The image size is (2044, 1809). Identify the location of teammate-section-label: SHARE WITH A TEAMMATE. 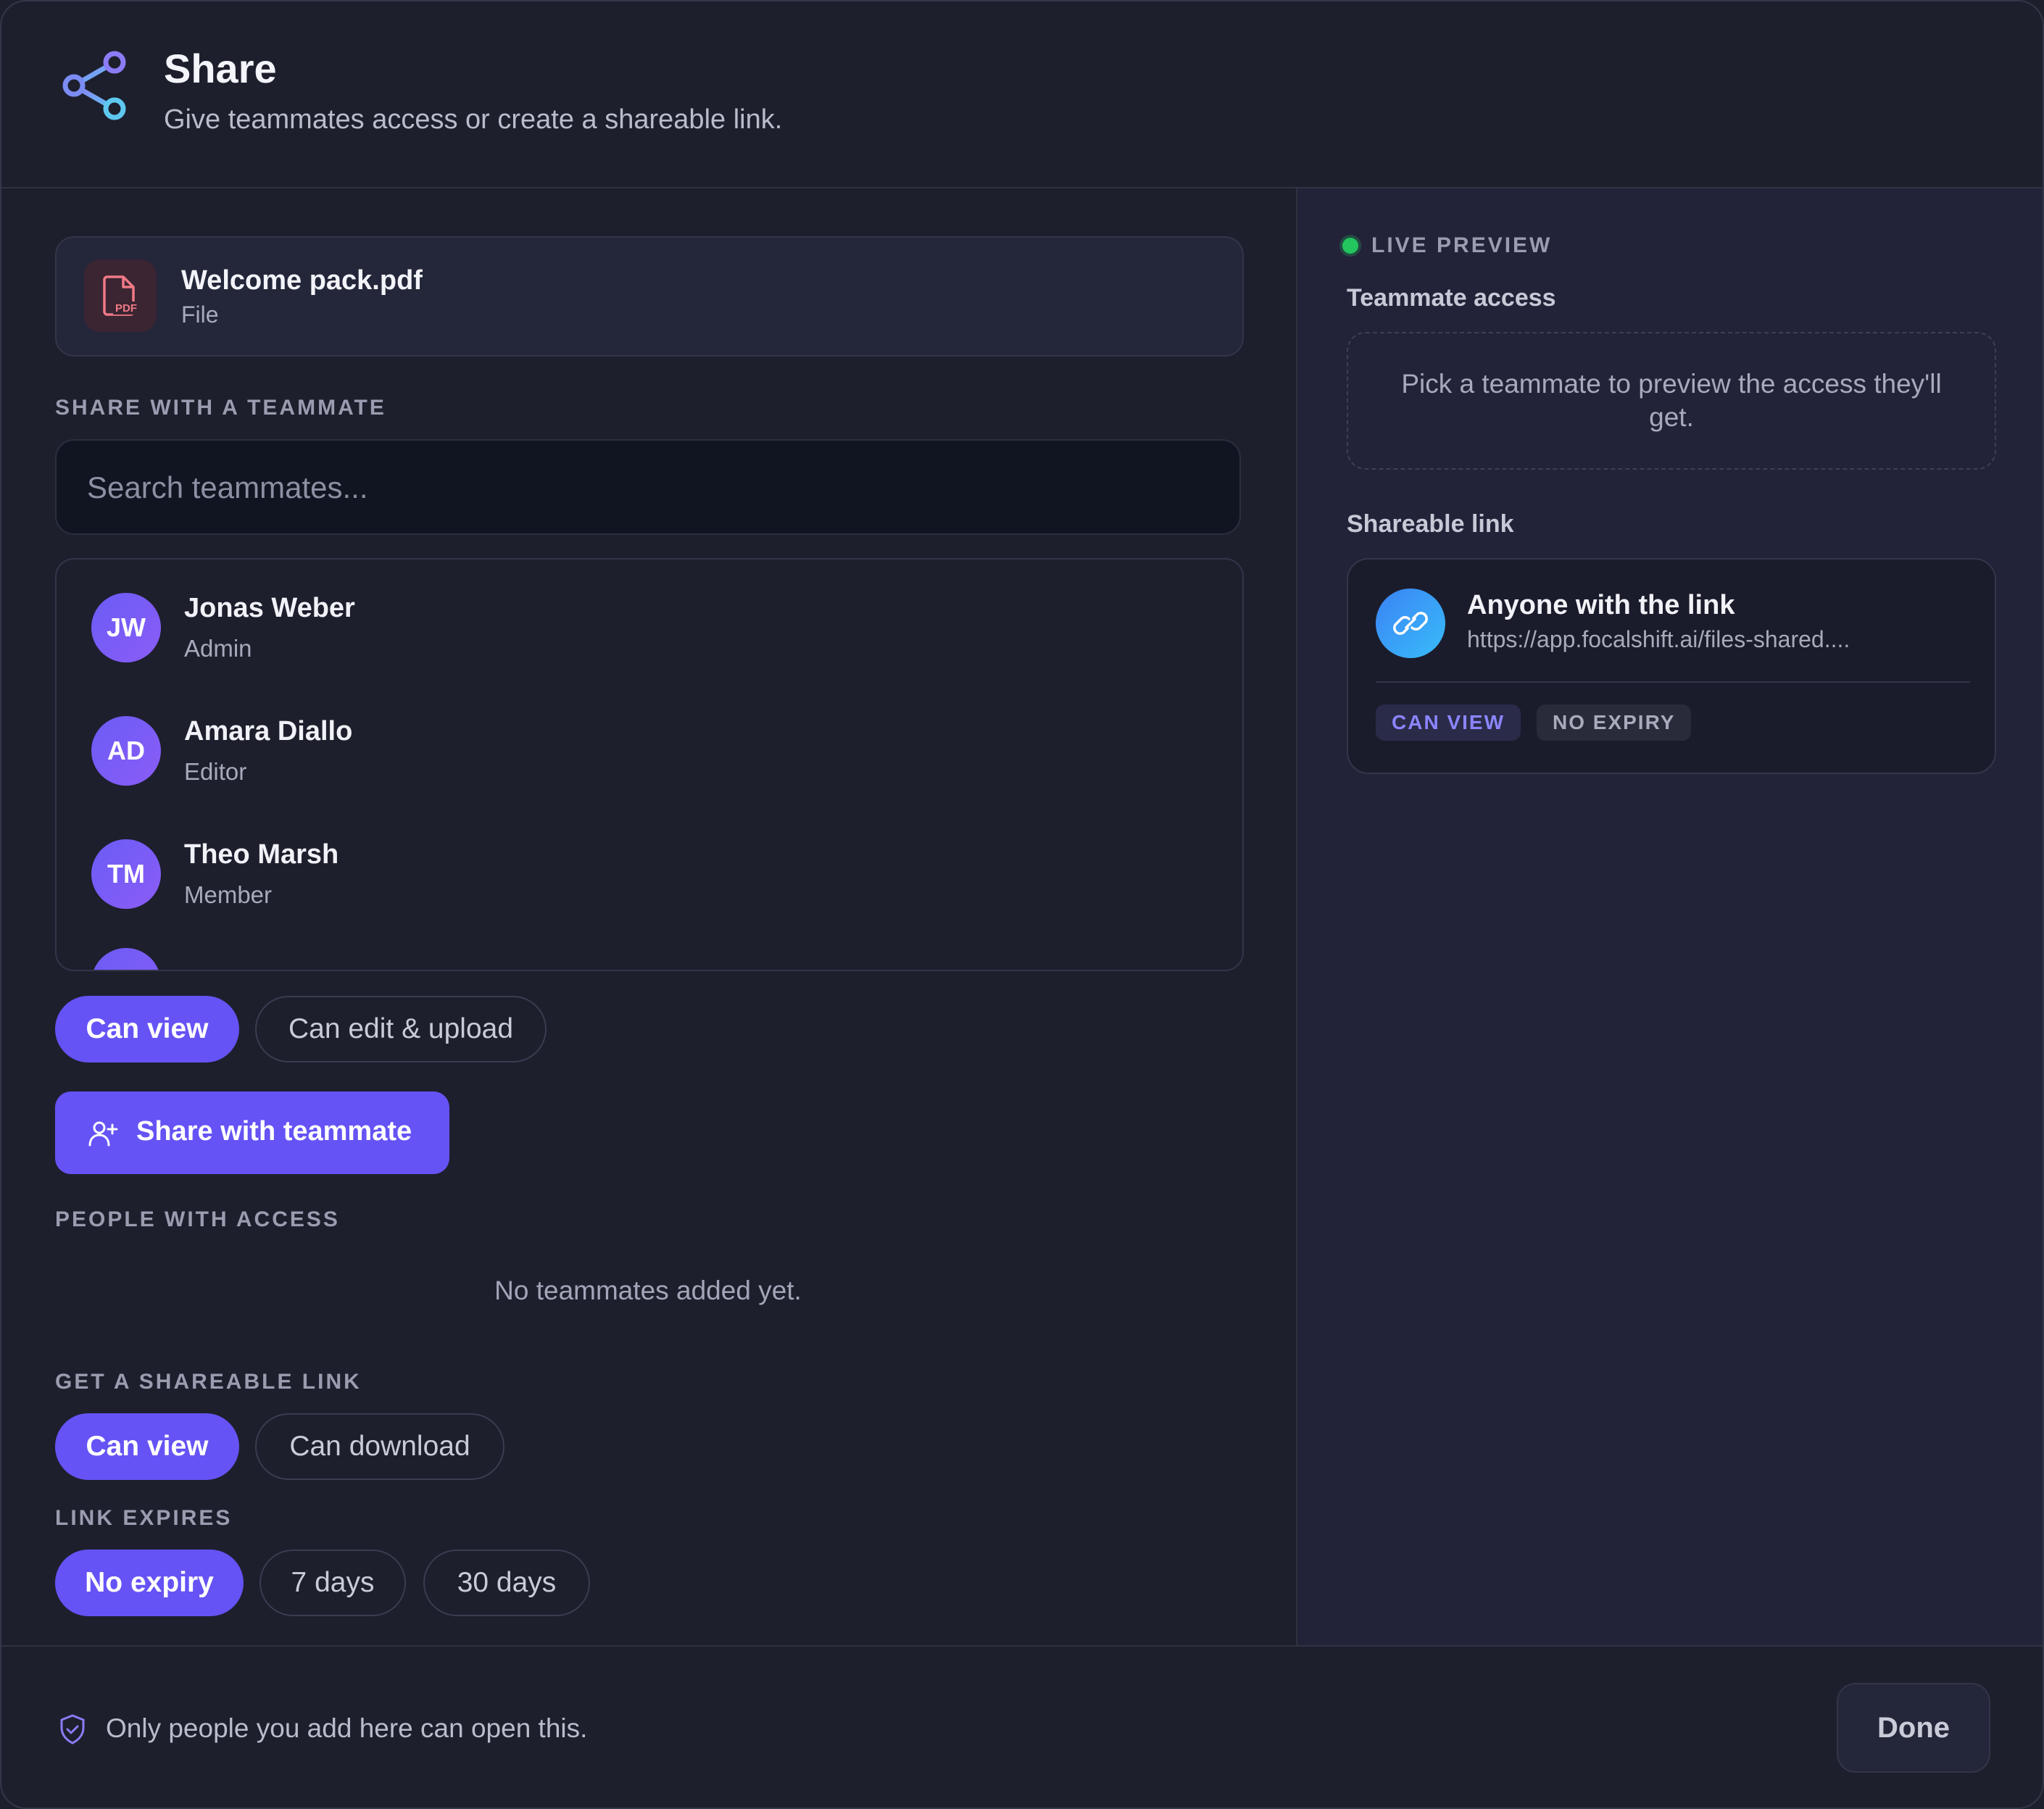
(221, 408).